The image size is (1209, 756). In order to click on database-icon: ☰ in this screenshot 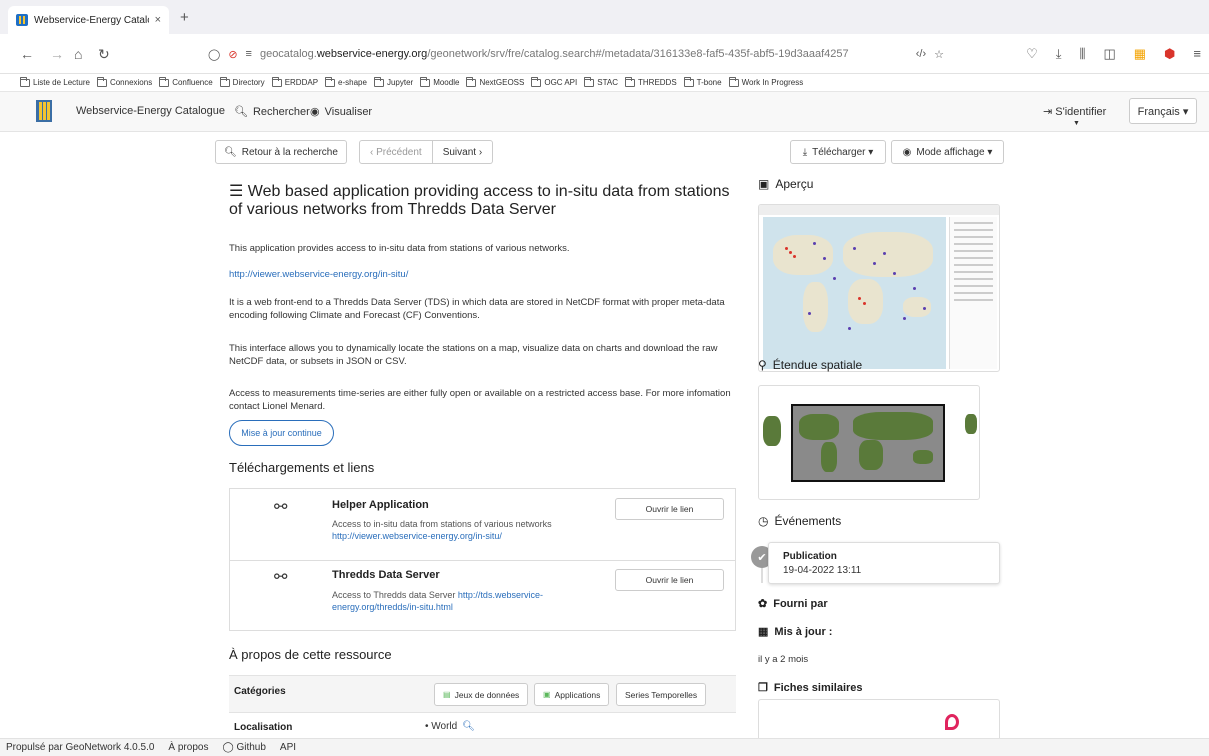, I will do `click(238, 191)`.